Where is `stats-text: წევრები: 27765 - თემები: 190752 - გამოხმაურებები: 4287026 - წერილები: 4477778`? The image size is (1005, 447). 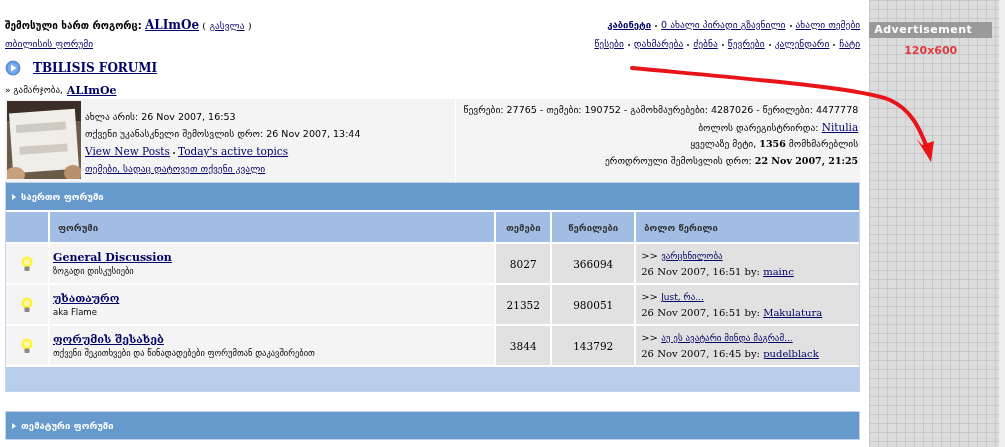
stats-text: წევრები: 27765 - თემები: 190752 - გამოხმაურებები: 4287026 - წერილები: 4477778 is located at coordinates (661, 110).